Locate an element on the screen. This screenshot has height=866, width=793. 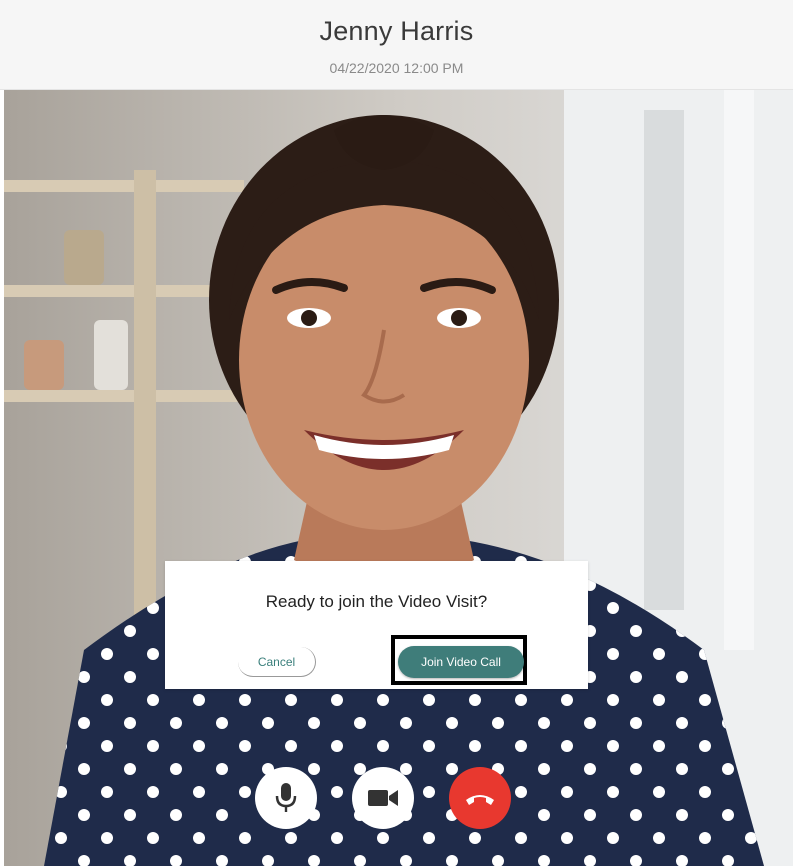
end-call-button is located at coordinates (480, 798).